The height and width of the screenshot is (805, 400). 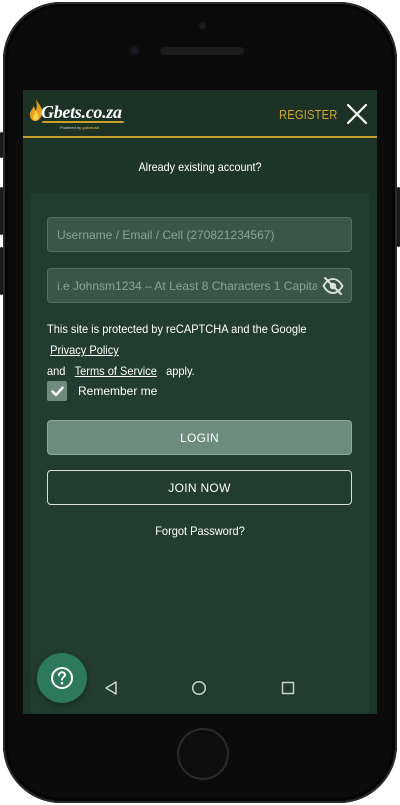 What do you see at coordinates (84, 350) in the screenshot?
I see `privacy-policy-link: Privacy Policy` at bounding box center [84, 350].